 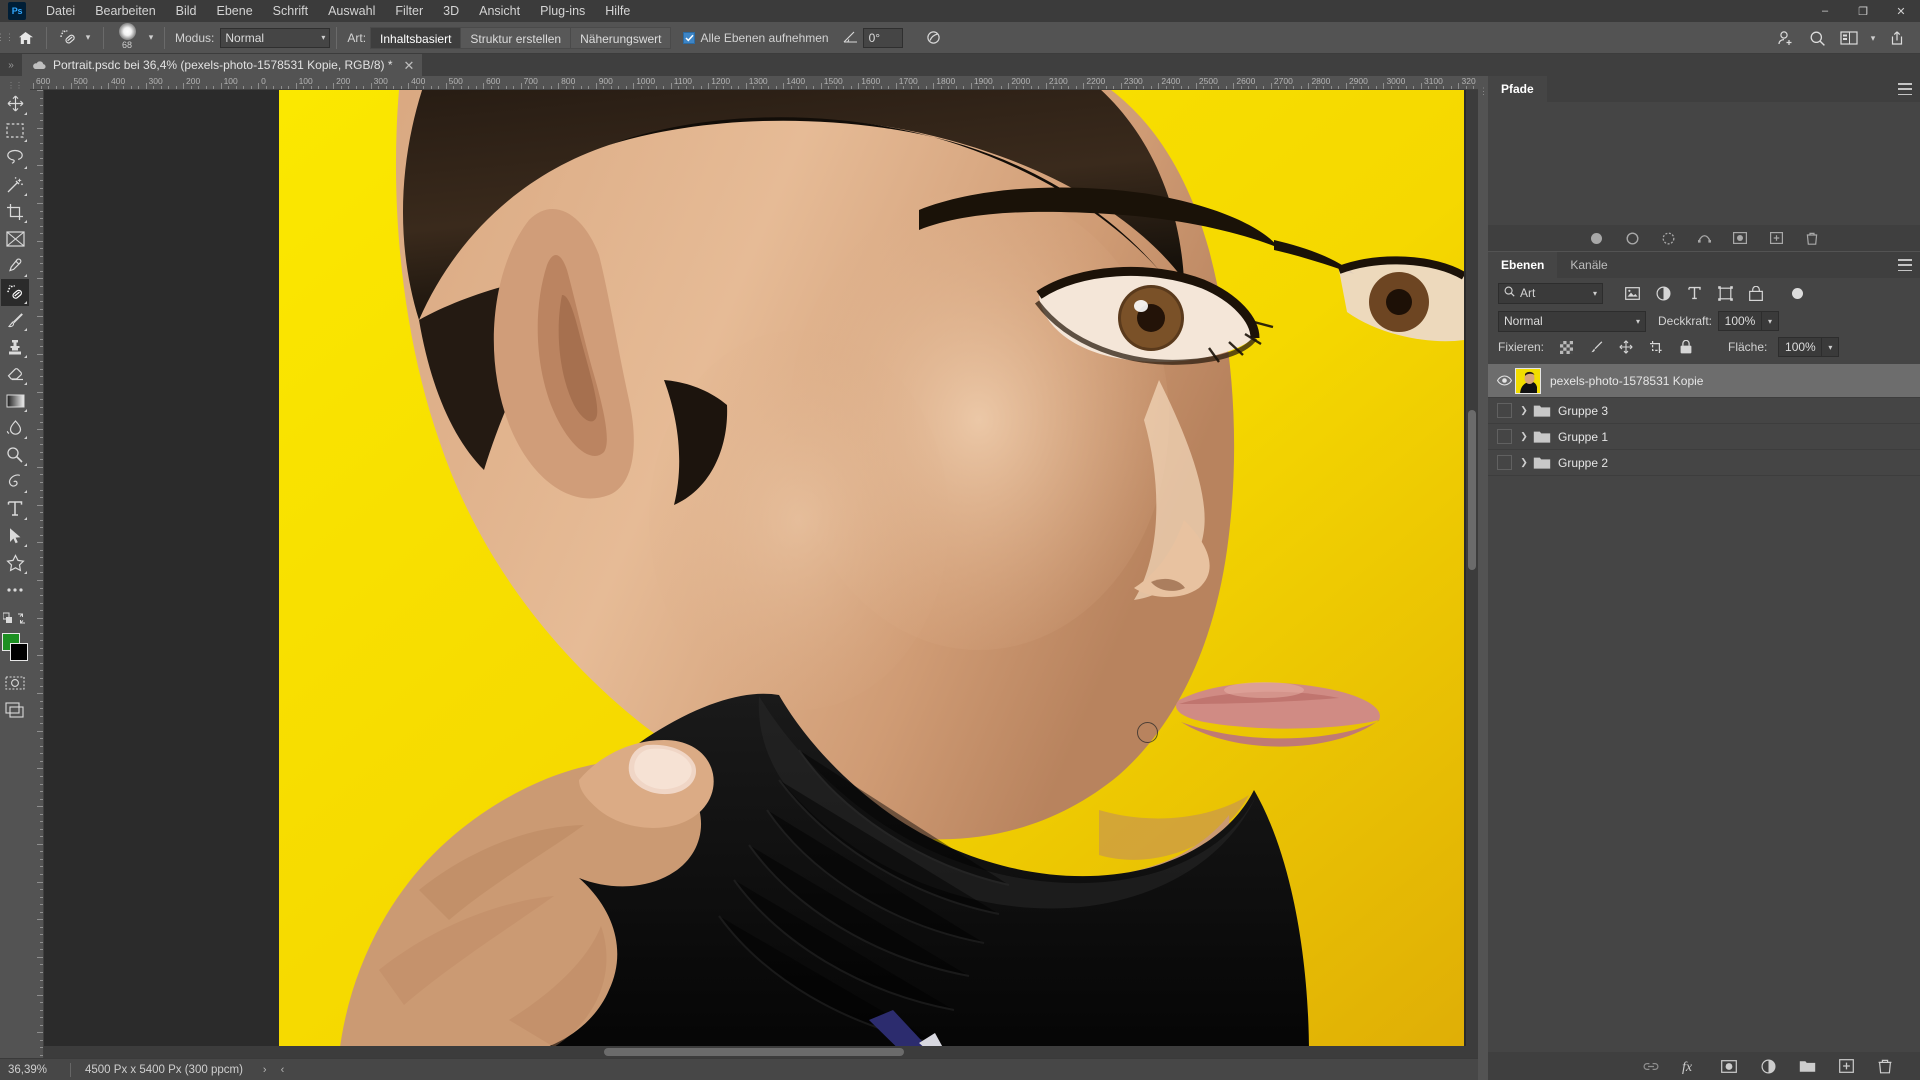 What do you see at coordinates (1756, 293) in the screenshot?
I see `smart-object-filter-icon` at bounding box center [1756, 293].